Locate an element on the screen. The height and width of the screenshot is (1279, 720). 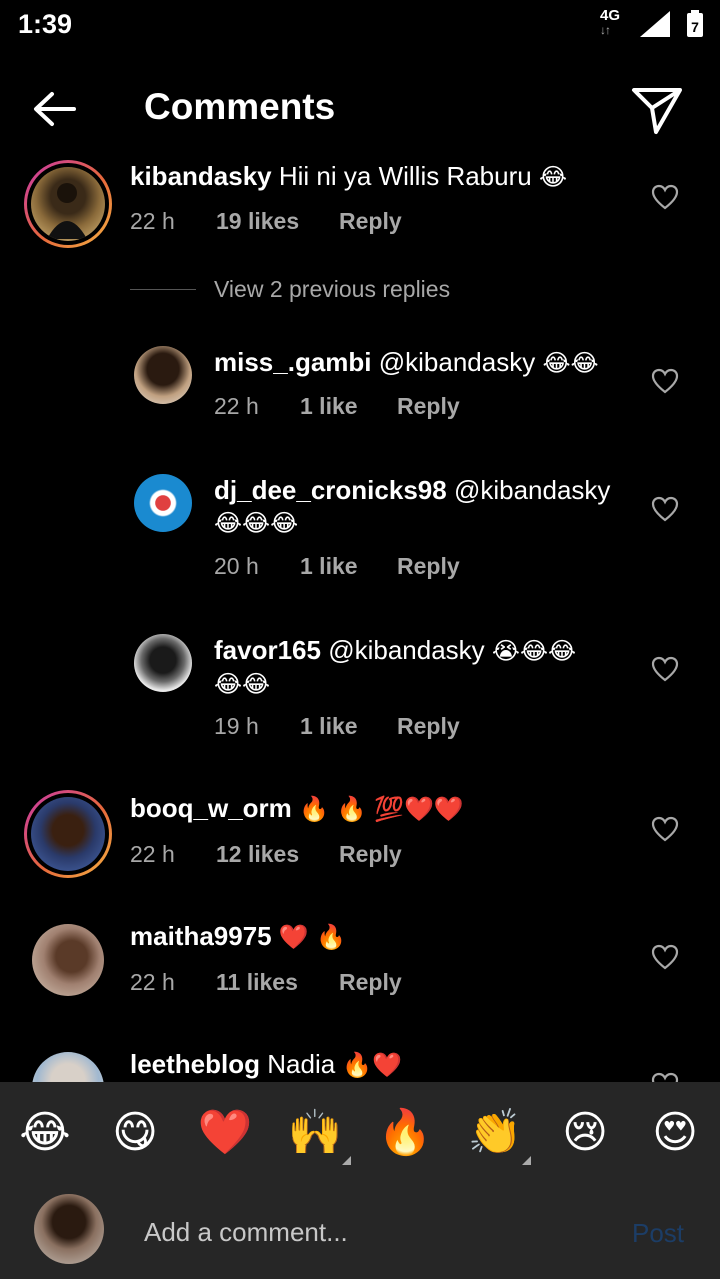
reply-meta: 20 h 1 like Reply is located at coordinates (337, 566).